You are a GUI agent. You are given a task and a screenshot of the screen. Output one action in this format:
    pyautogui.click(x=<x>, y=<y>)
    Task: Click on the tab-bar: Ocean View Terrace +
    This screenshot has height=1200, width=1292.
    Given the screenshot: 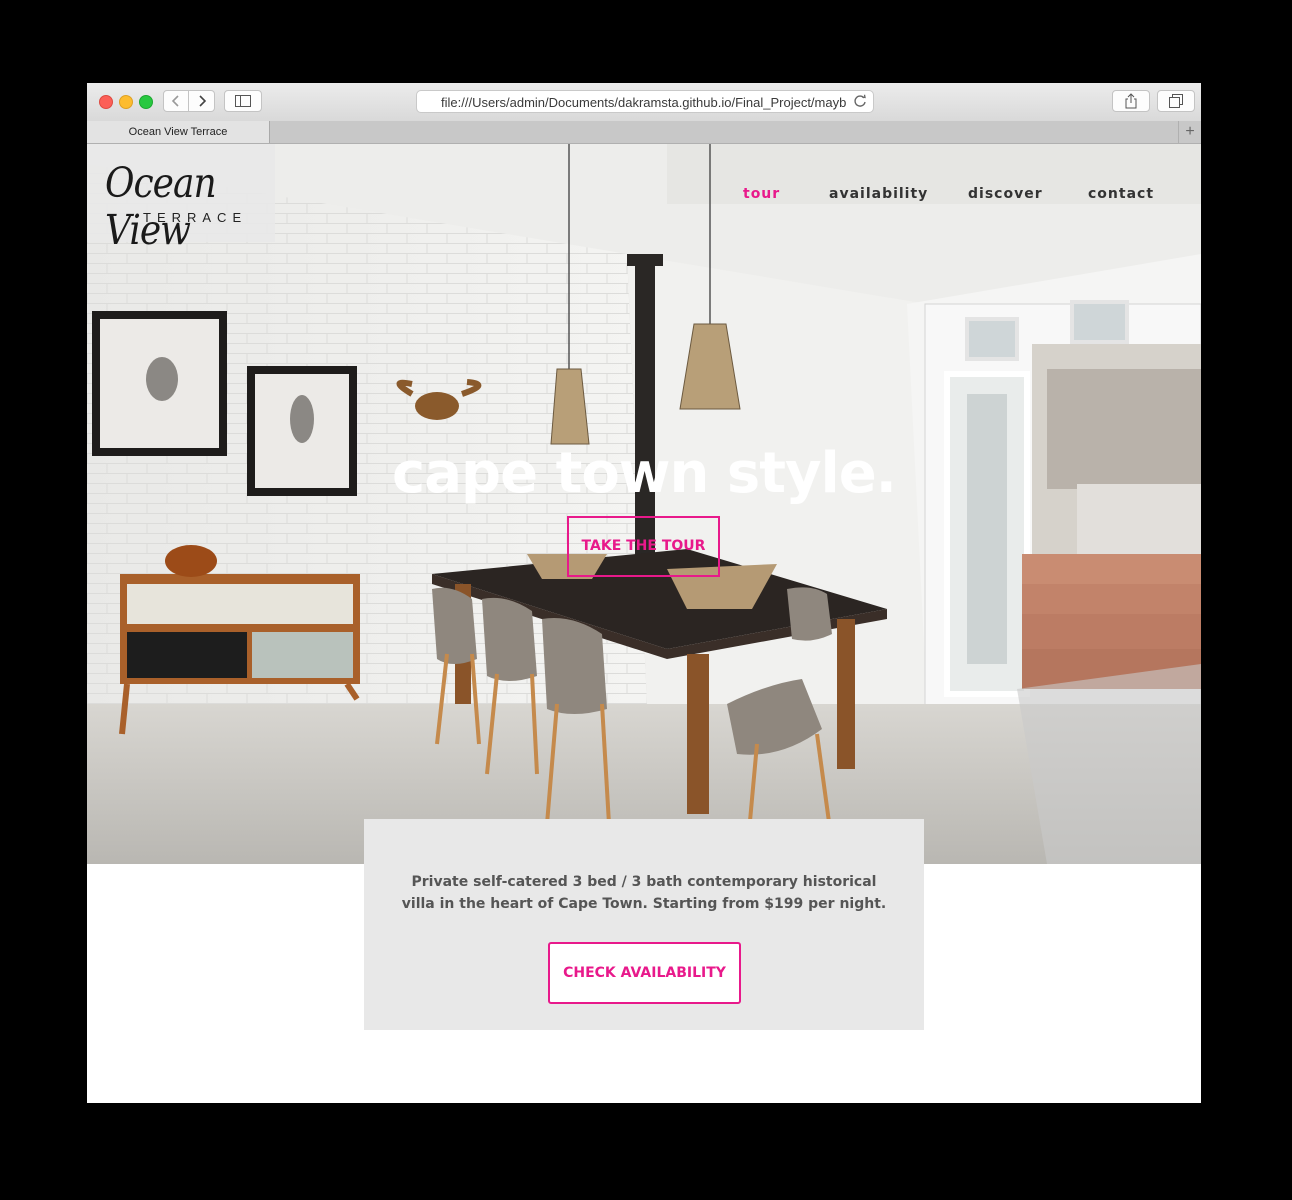 What is the action you would take?
    pyautogui.click(x=644, y=132)
    